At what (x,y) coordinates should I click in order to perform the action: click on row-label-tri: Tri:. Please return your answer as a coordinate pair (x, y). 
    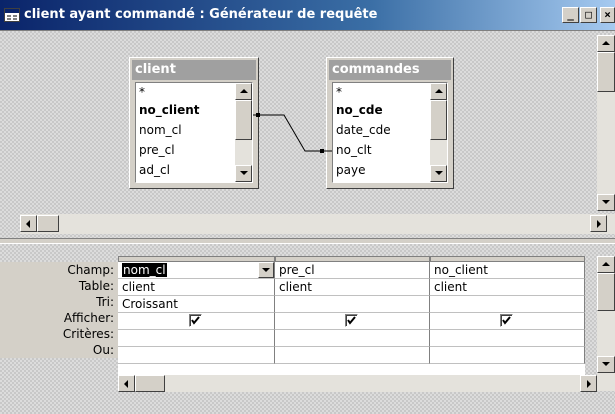
    Looking at the image, I should click on (105, 302).